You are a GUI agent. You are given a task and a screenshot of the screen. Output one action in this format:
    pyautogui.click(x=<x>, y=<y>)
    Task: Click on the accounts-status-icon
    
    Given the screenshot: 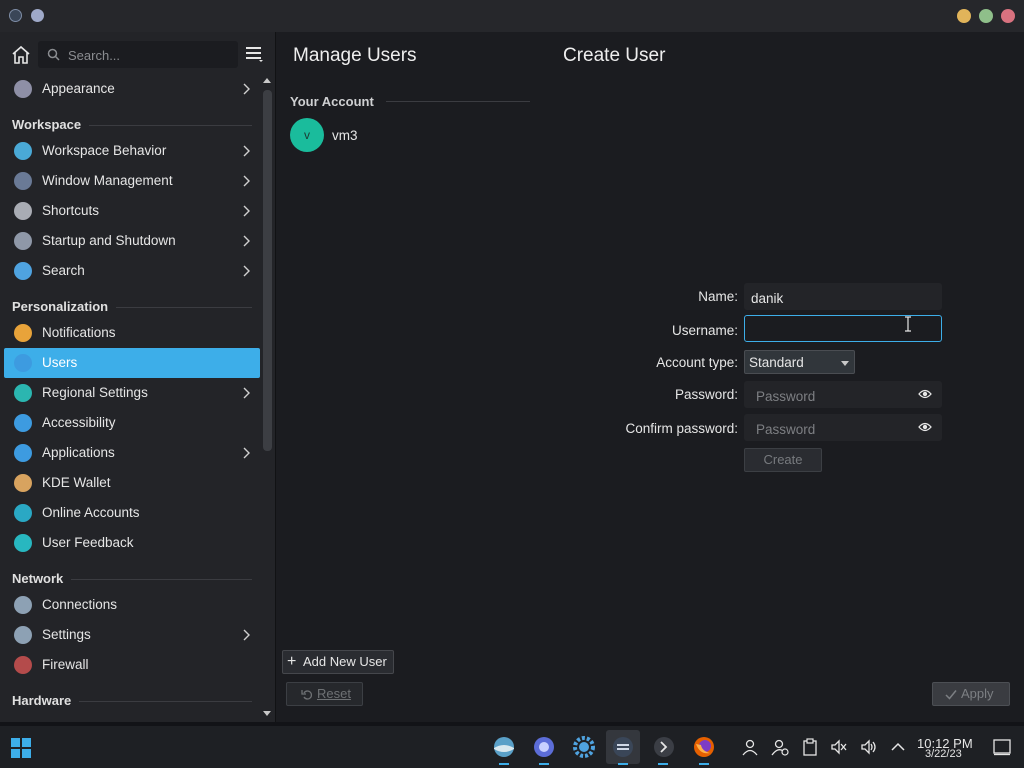 What is the action you would take?
    pyautogui.click(x=780, y=747)
    